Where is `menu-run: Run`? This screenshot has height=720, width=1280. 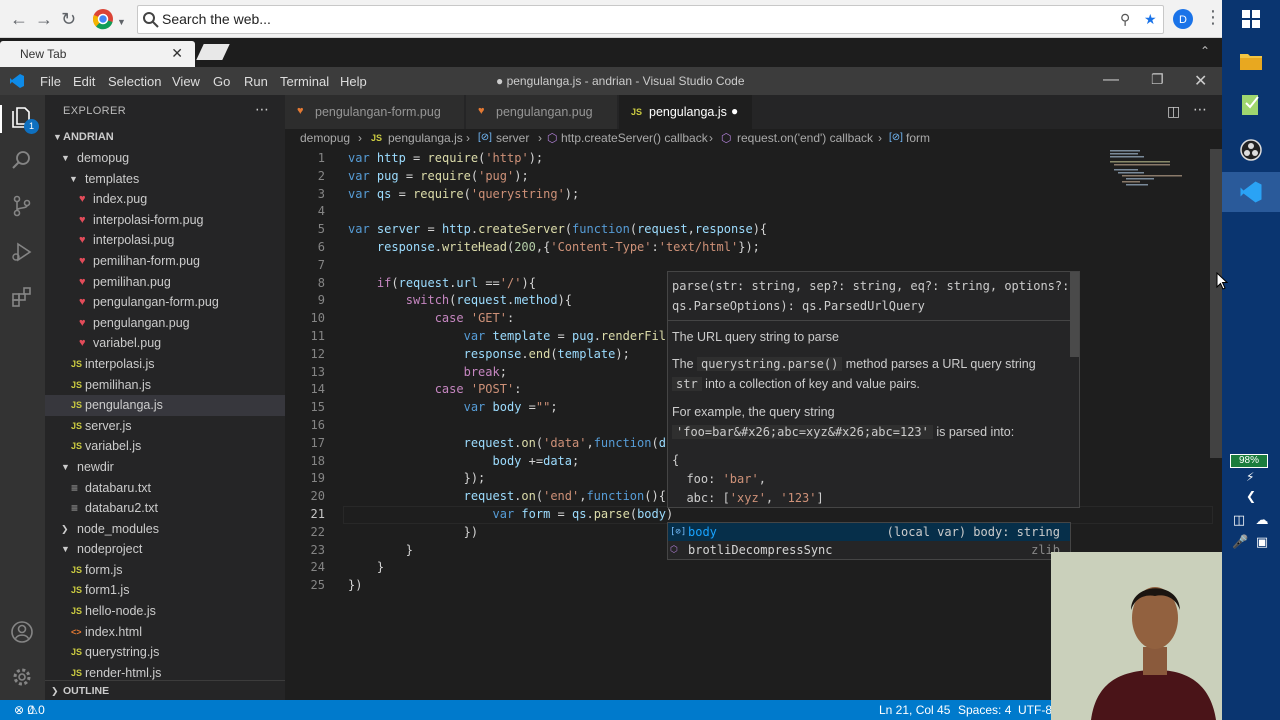
menu-run: Run is located at coordinates (256, 81).